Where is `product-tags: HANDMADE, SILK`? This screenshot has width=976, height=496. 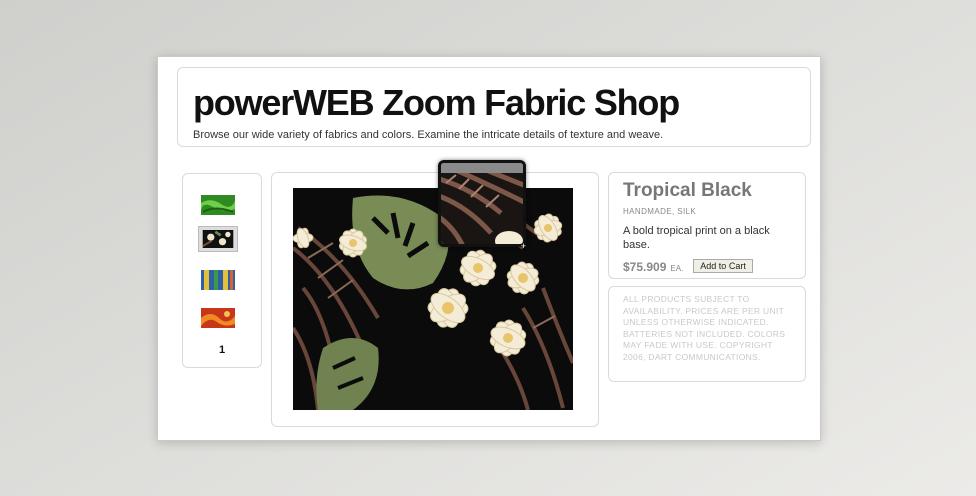
product-tags: HANDMADE, SILK is located at coordinates (660, 211).